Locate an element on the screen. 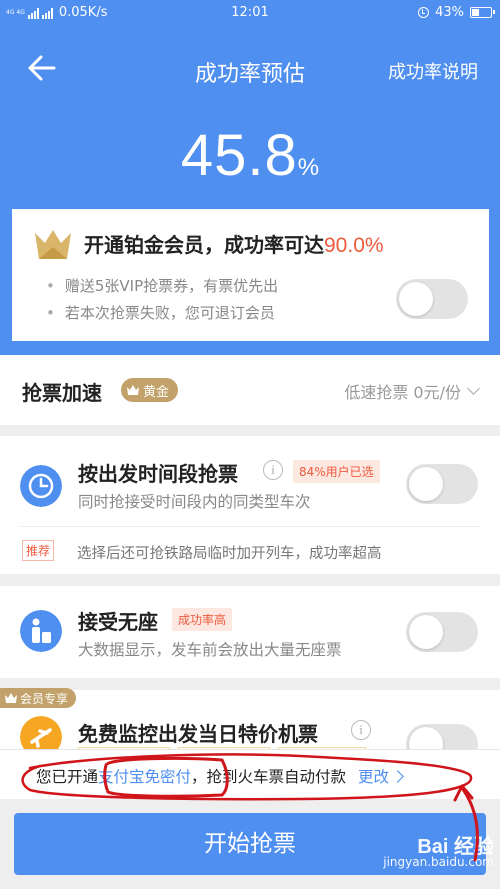 The image size is (500, 889). watermark: Bai 经验 jingyan.baidu.com is located at coordinates (438, 853).